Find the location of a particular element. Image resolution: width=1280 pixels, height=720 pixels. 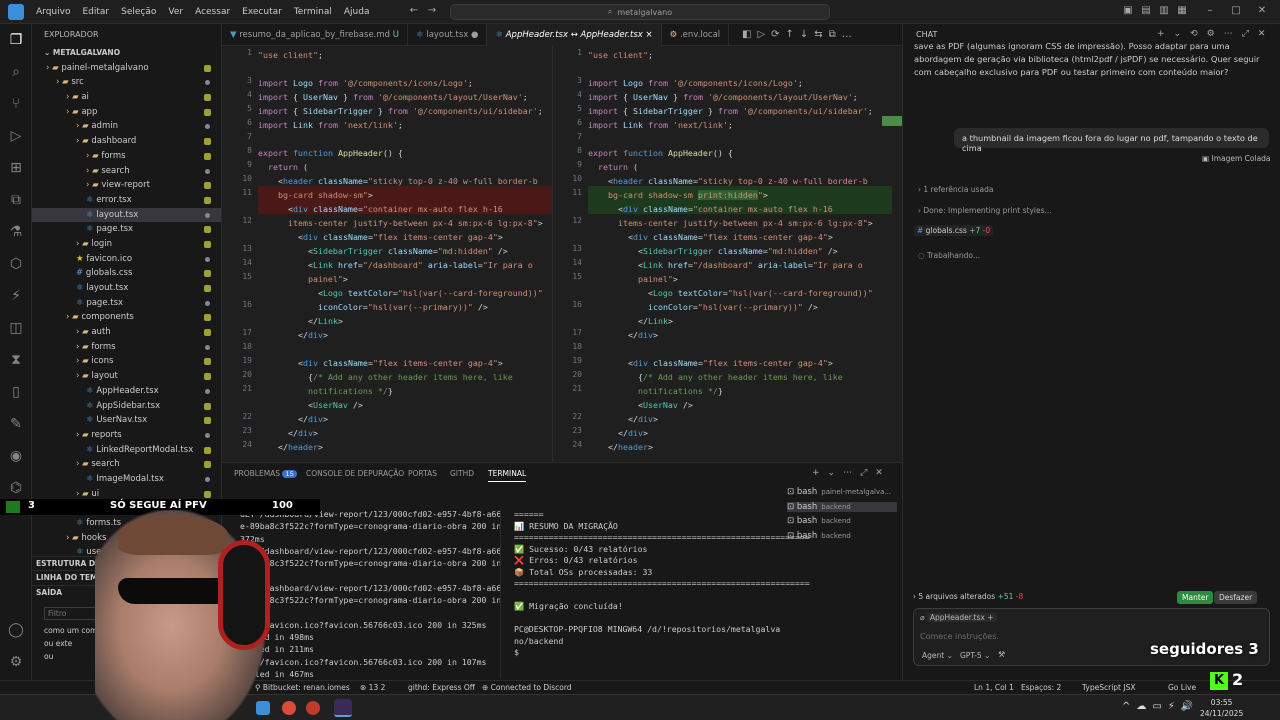

tab-env-local: ⚙ .env.local is located at coordinates (696, 35).